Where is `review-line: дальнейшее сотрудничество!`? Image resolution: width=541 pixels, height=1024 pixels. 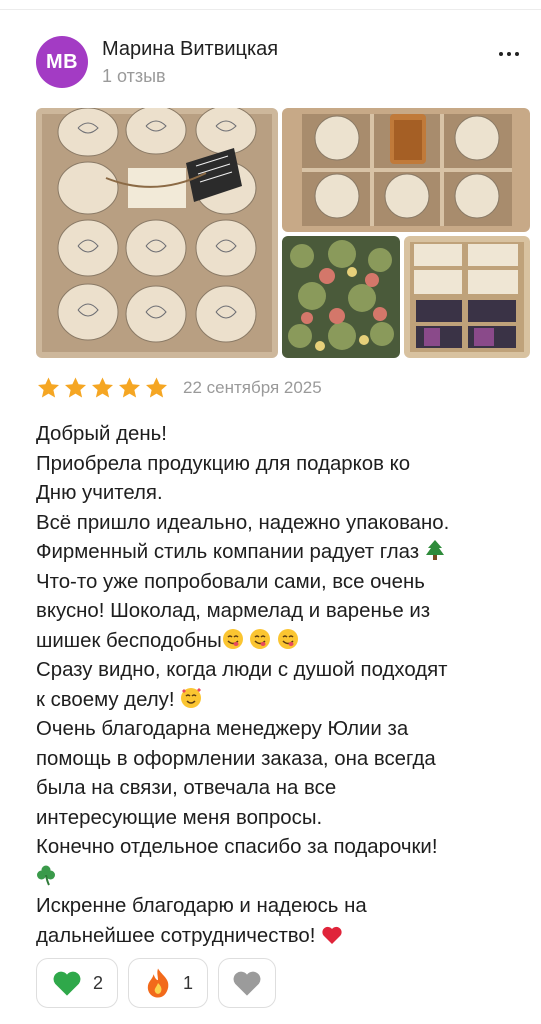 review-line: дальнейшее сотрудничество! is located at coordinates (176, 935).